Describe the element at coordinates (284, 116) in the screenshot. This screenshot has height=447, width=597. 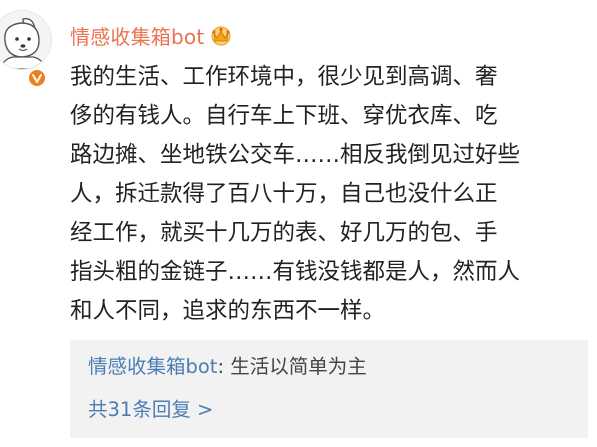
I see `content-line: 侈的有钱人。自行车上下班、穿优衣库、吃` at that location.